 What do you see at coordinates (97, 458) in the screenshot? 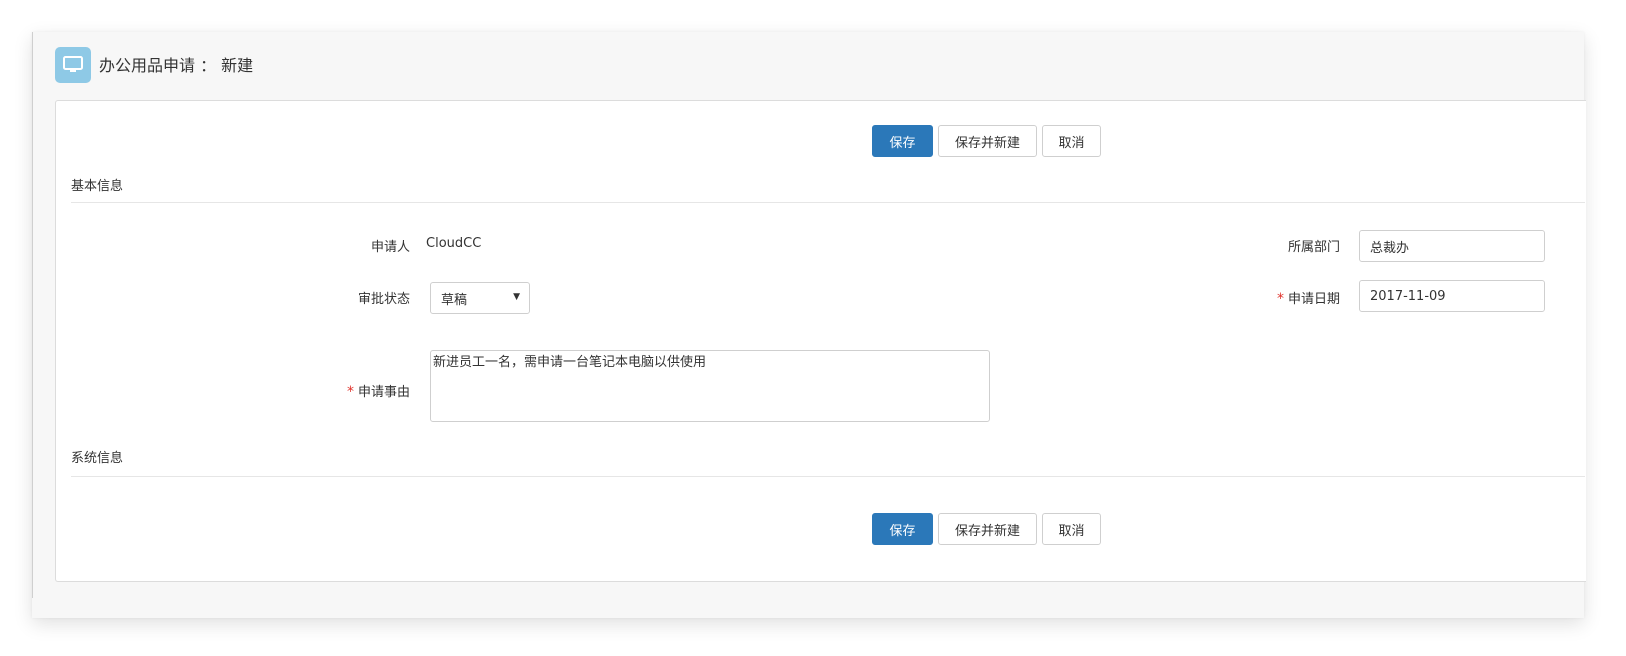
I see `section-title-system-info: 系统信息` at bounding box center [97, 458].